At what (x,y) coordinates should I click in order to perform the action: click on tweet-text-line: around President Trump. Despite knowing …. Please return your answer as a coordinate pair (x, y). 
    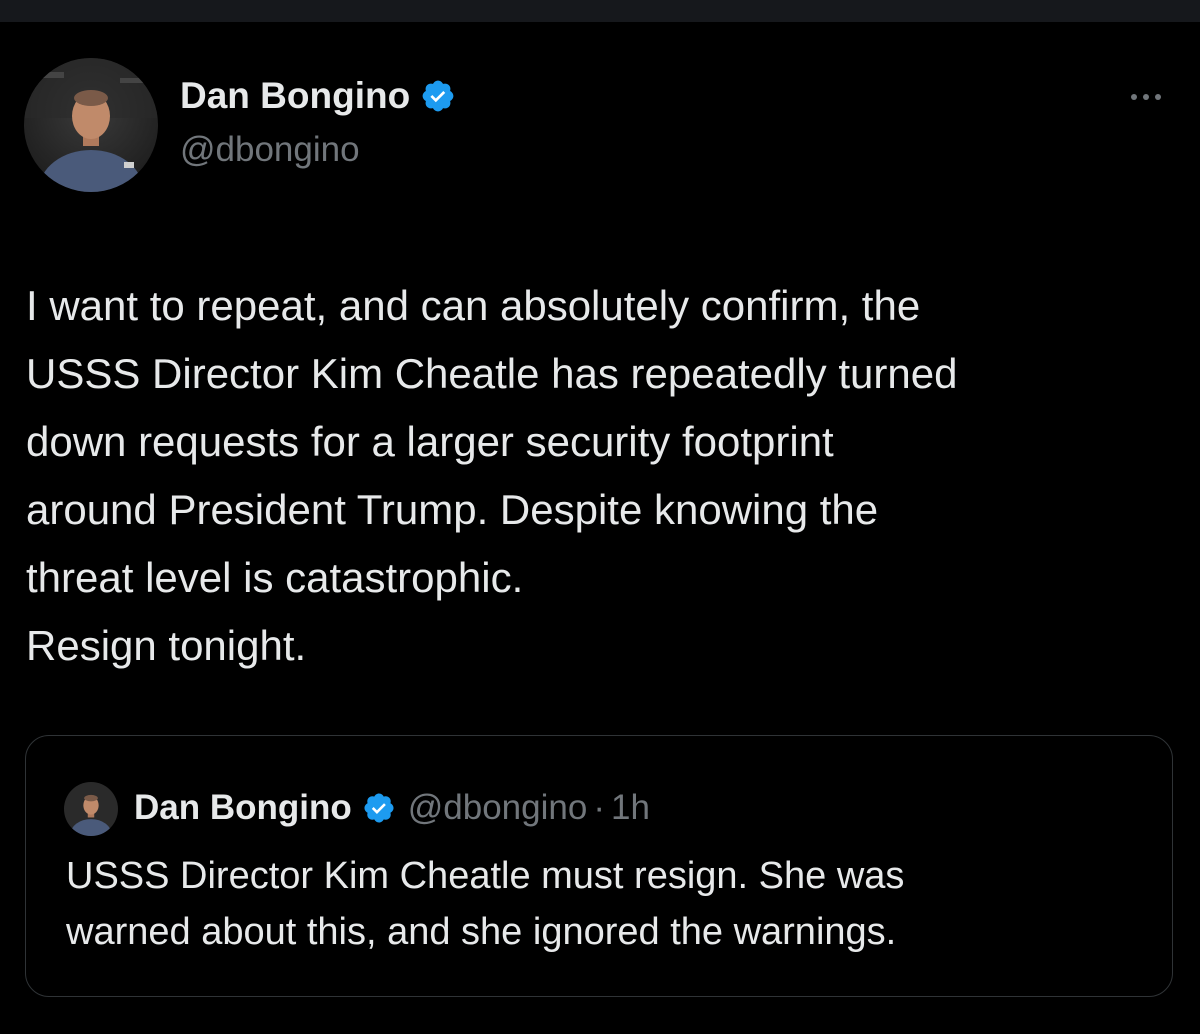
    Looking at the image, I should click on (452, 509).